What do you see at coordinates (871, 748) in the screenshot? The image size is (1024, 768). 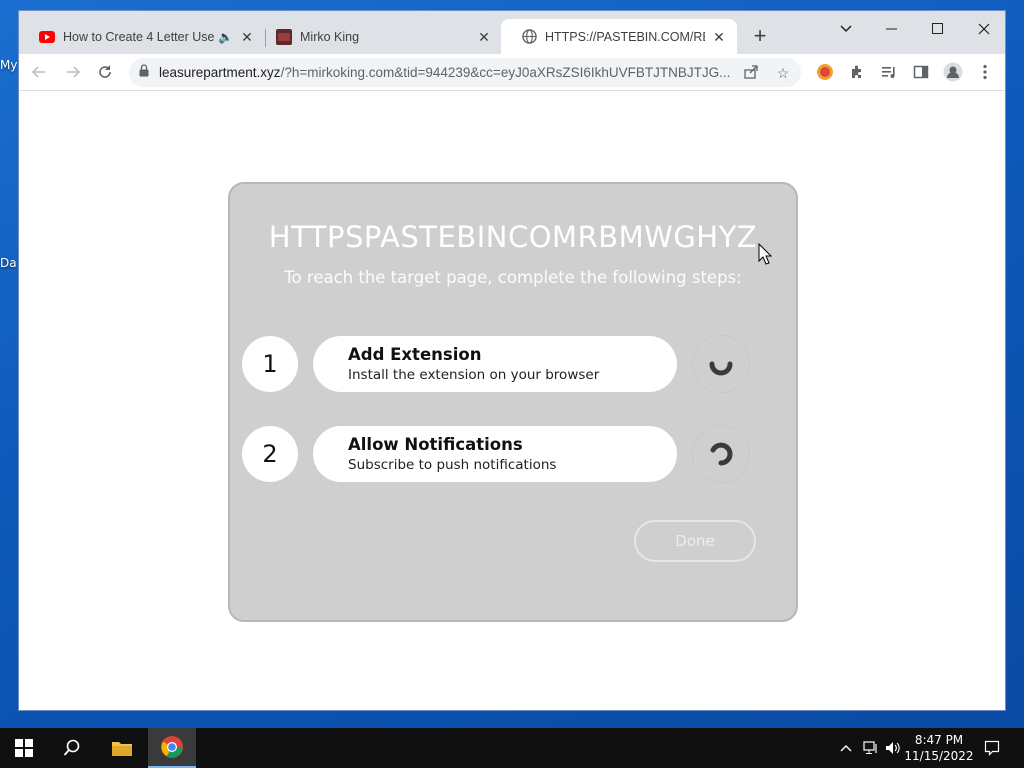 I see `network-icon` at bounding box center [871, 748].